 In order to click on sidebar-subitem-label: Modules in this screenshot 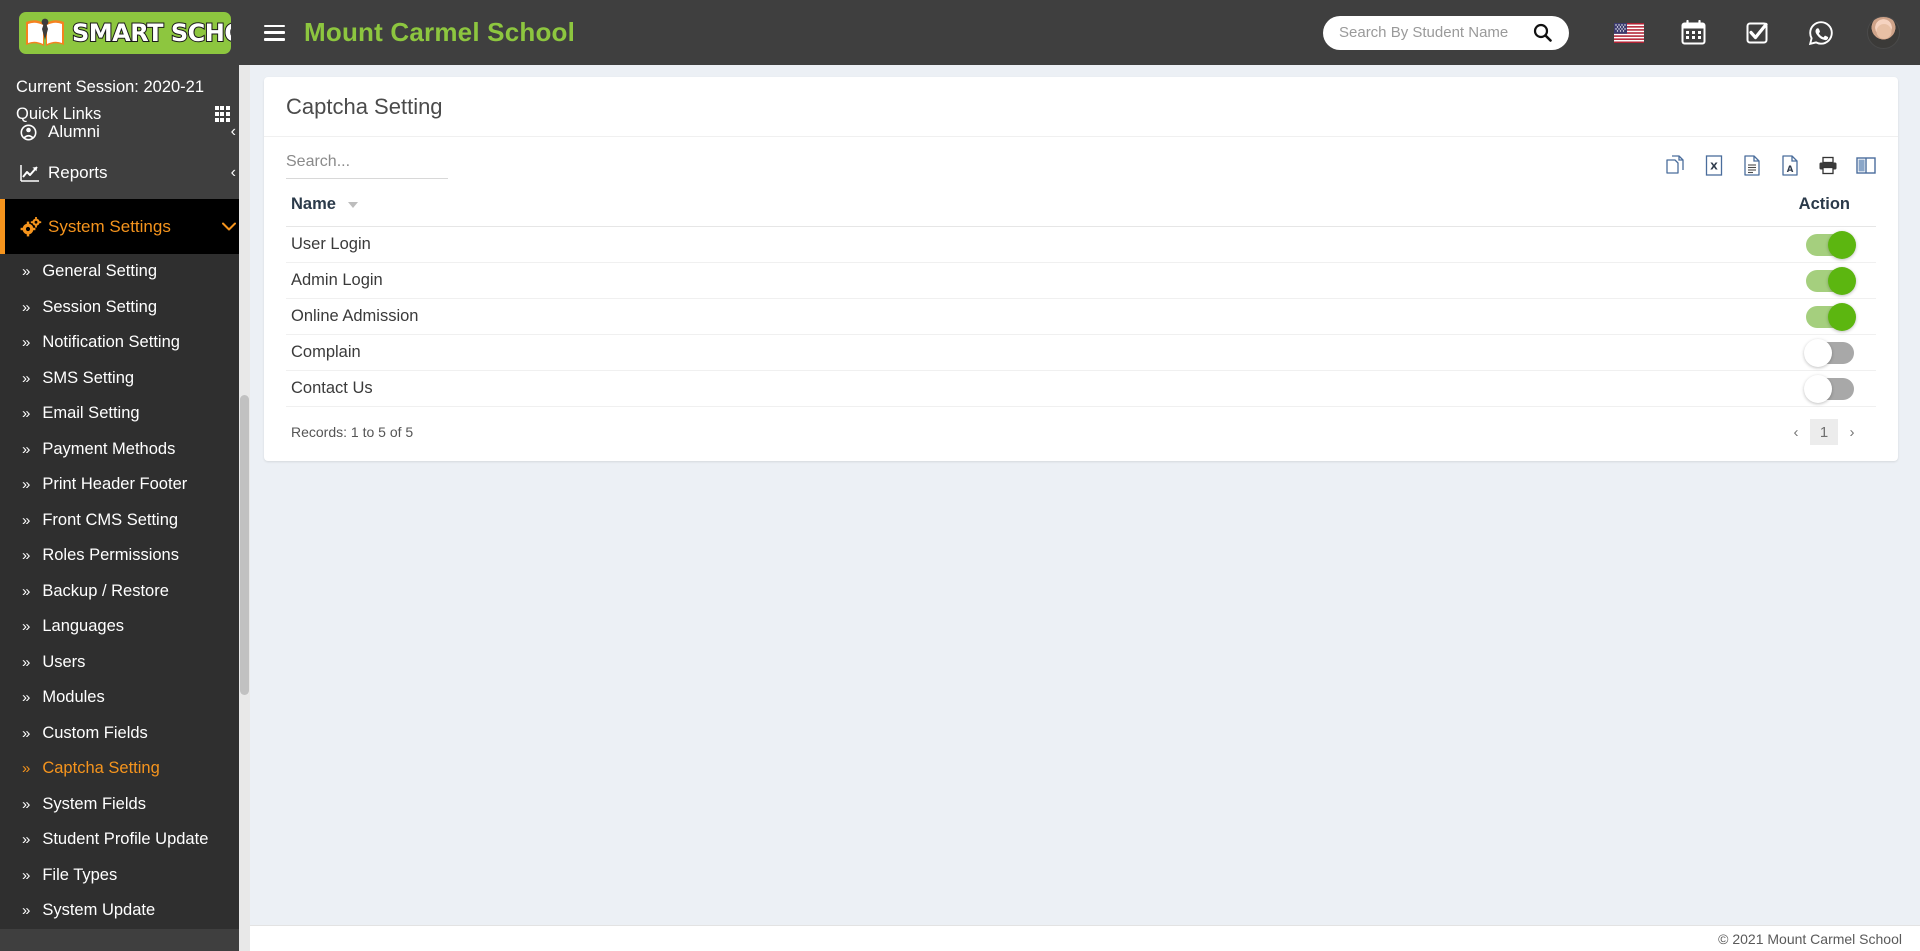, I will do `click(73, 697)`.